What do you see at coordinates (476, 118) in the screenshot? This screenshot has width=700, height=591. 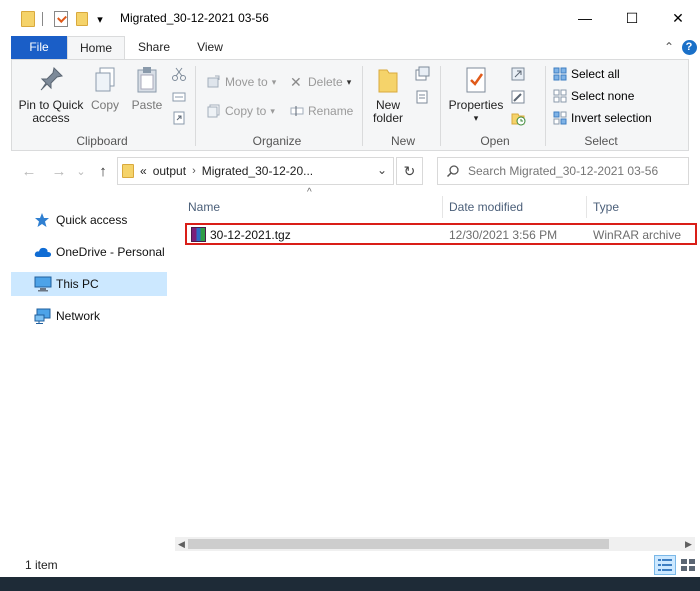 I see `properties-dropdown-icon: ▾` at bounding box center [476, 118].